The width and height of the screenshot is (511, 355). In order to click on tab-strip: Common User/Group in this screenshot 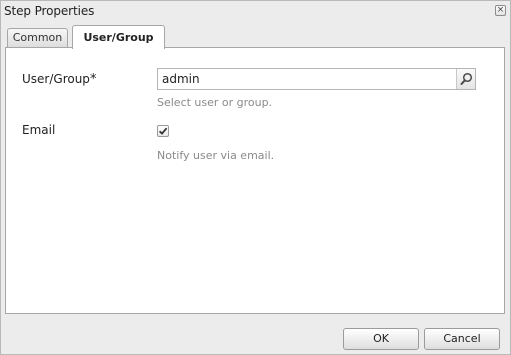, I will do `click(256, 37)`.